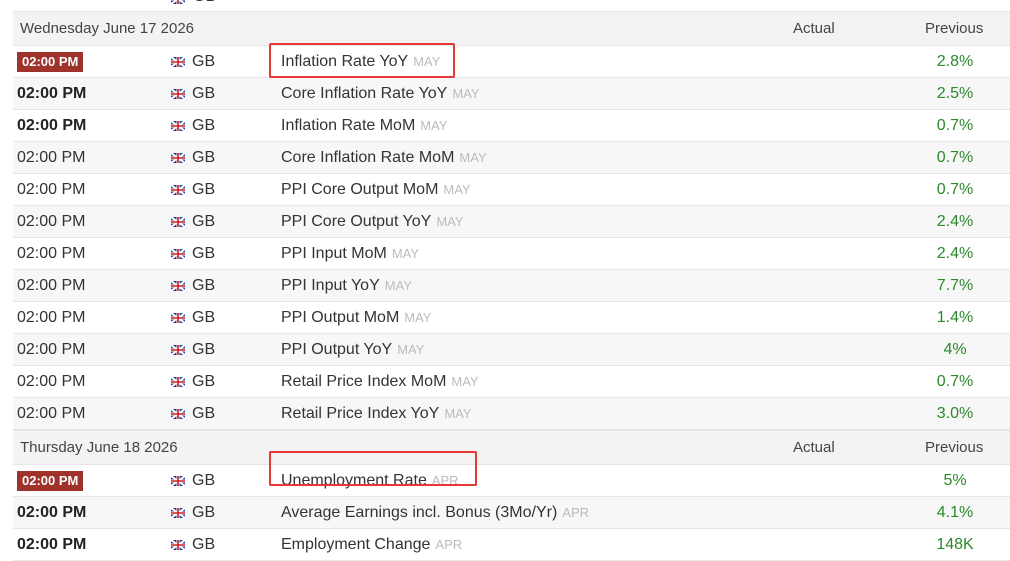  Describe the element at coordinates (356, 222) in the screenshot. I see `event-link: PPI Core Output YoY` at that location.